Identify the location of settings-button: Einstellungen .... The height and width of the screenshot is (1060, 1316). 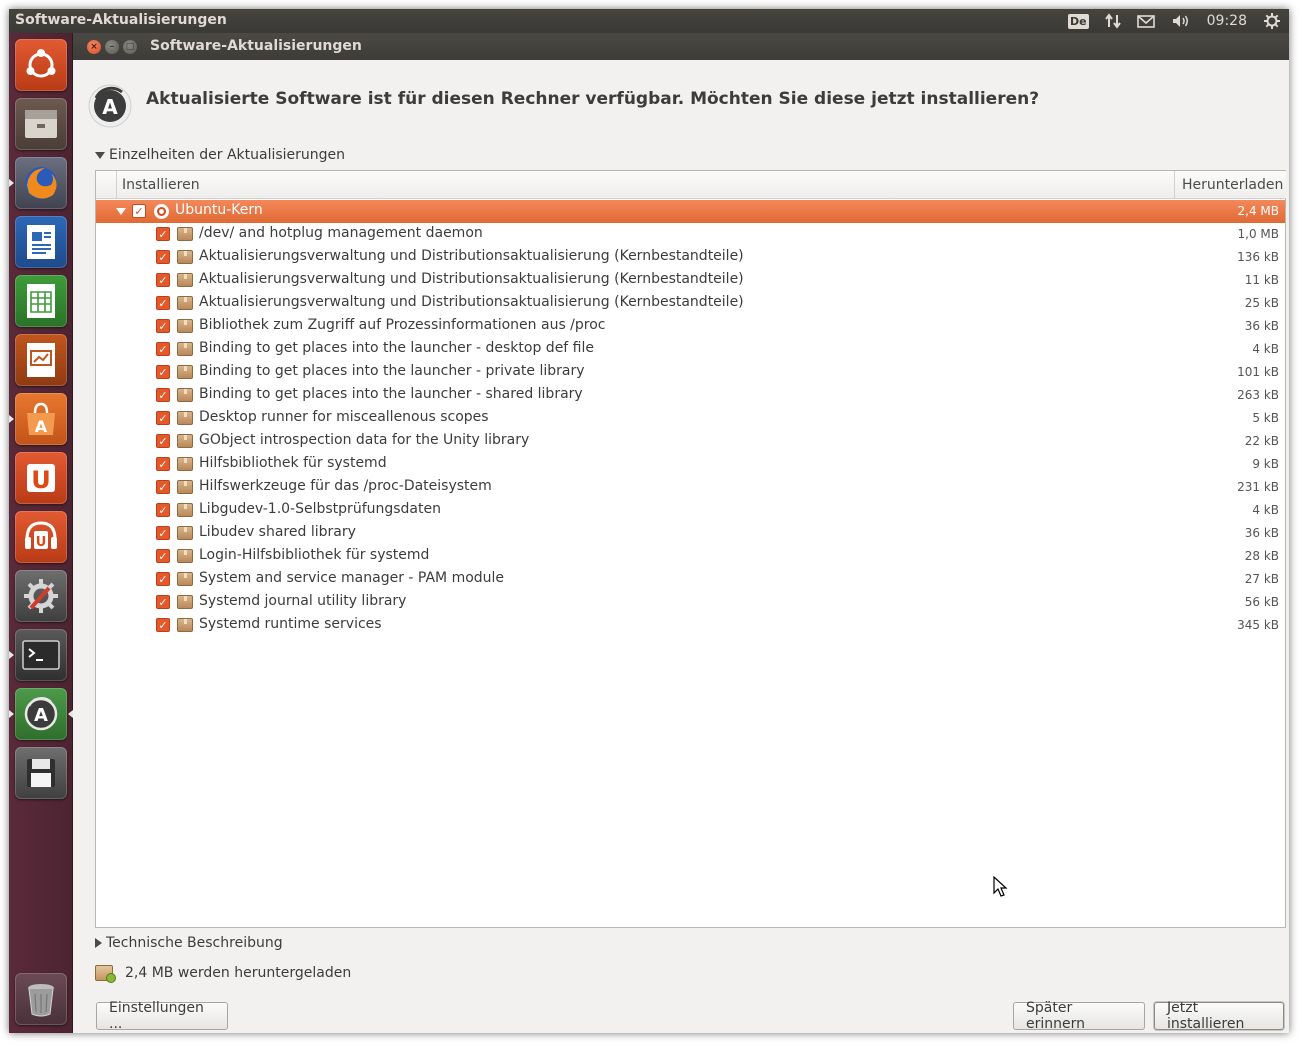
(162, 1016).